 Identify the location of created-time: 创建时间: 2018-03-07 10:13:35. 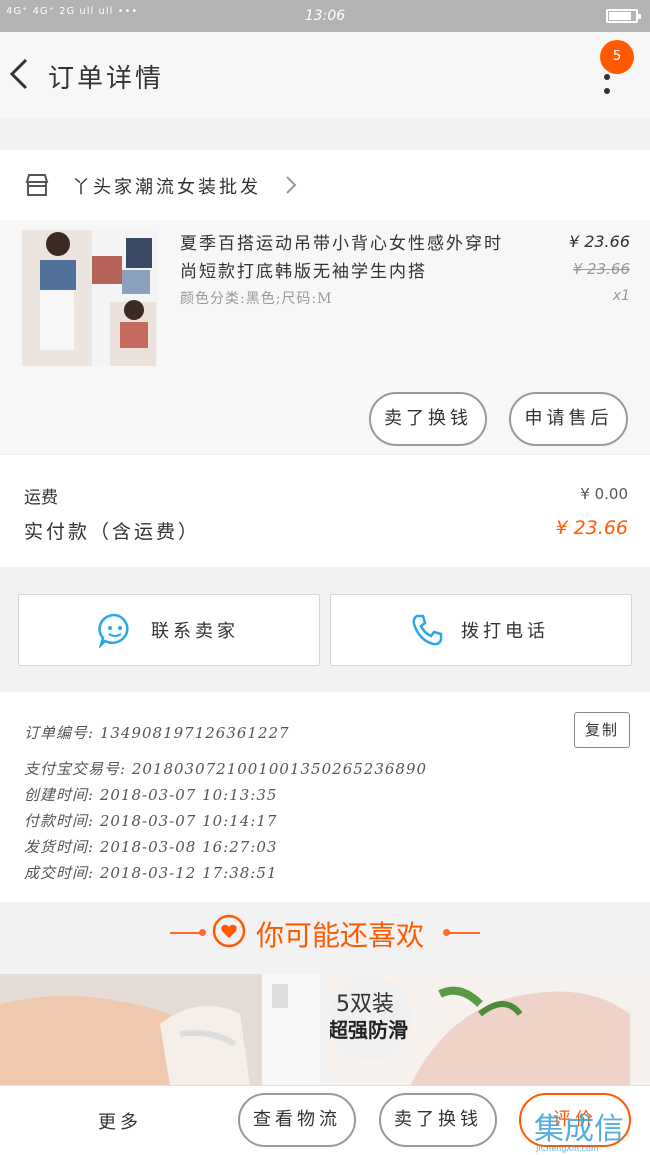
(151, 795).